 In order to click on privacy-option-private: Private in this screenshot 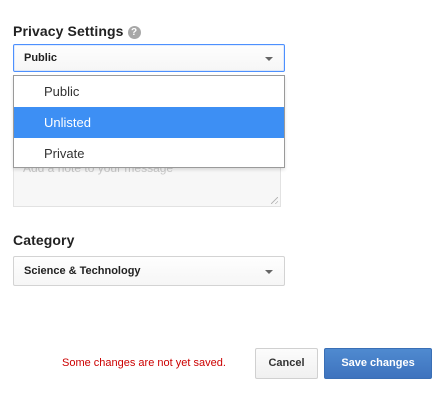, I will do `click(149, 153)`.